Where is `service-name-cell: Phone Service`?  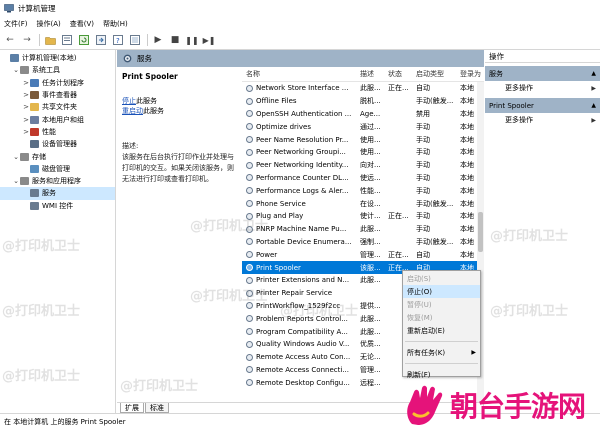 service-name-cell: Phone Service is located at coordinates (299, 204).